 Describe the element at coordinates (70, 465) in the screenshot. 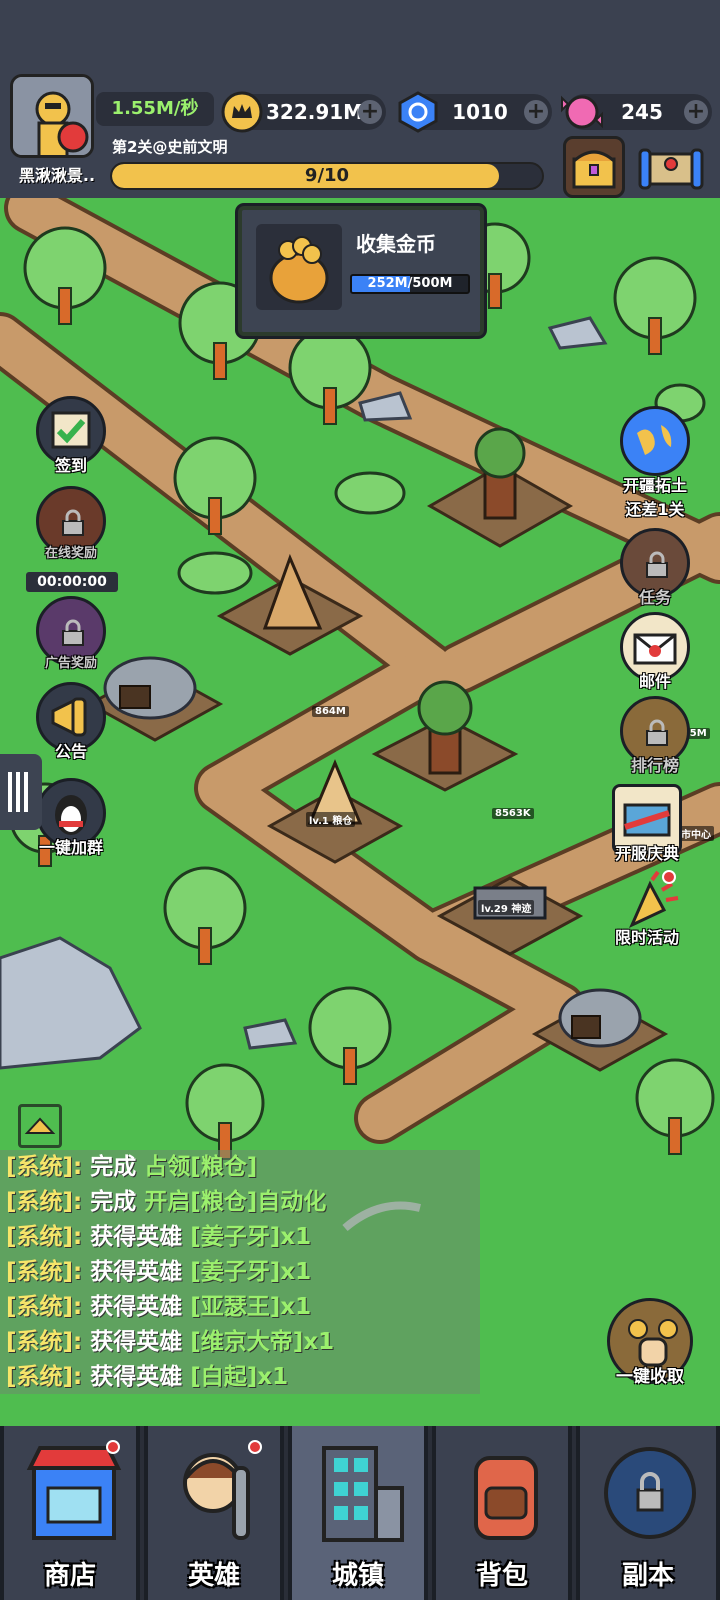

I see `checkin-label: 签到` at that location.